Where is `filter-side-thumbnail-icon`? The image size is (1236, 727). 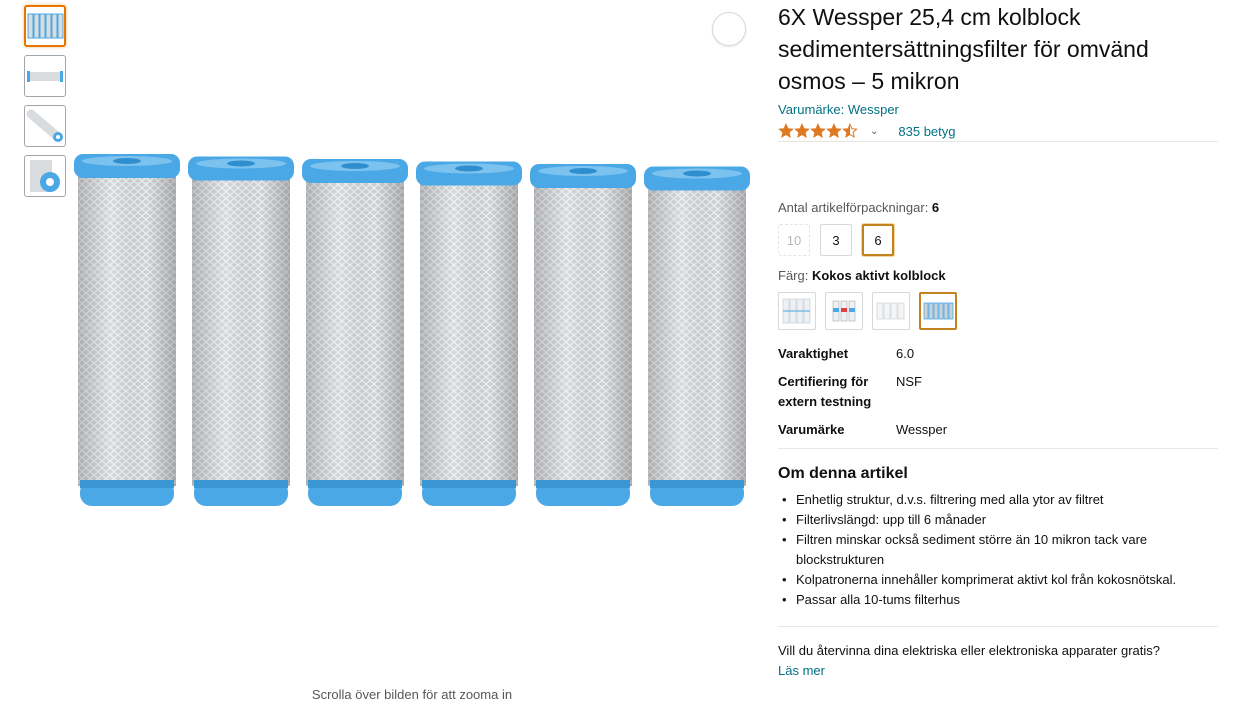 filter-side-thumbnail-icon is located at coordinates (45, 76).